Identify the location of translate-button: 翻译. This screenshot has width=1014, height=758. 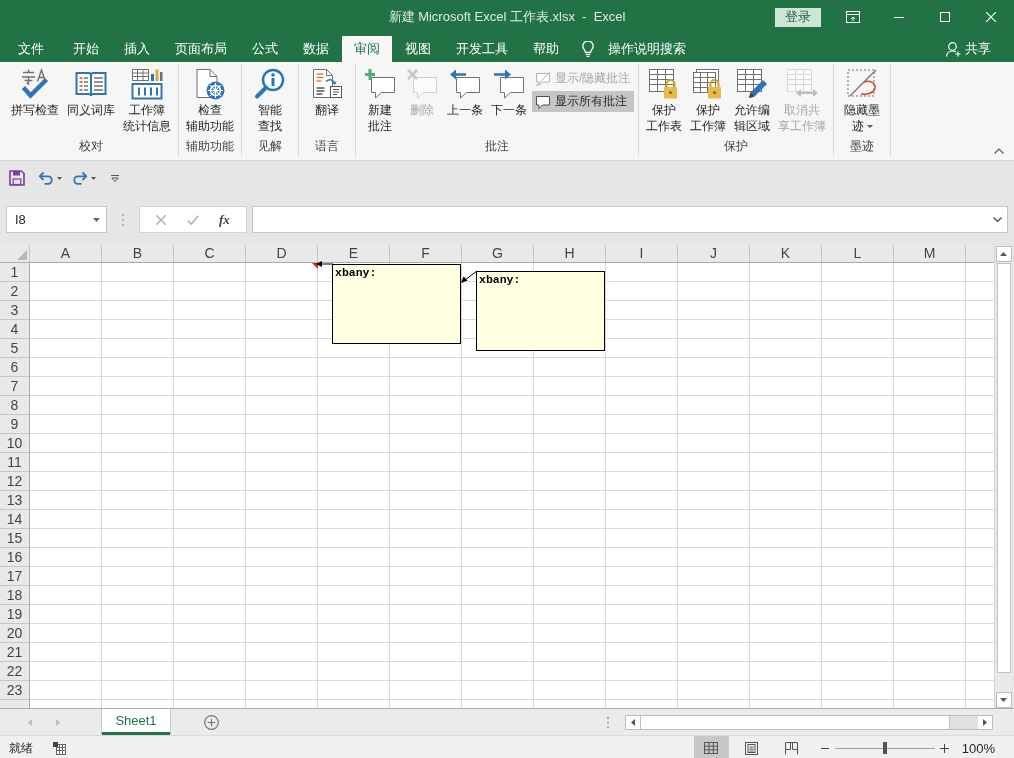
(327, 92).